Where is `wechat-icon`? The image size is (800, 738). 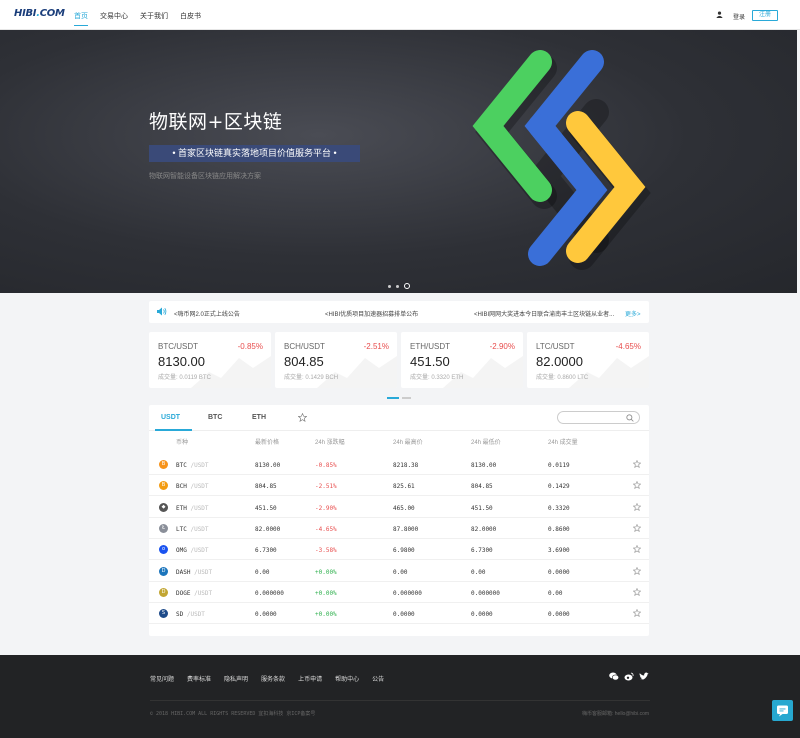
wechat-icon is located at coordinates (614, 676).